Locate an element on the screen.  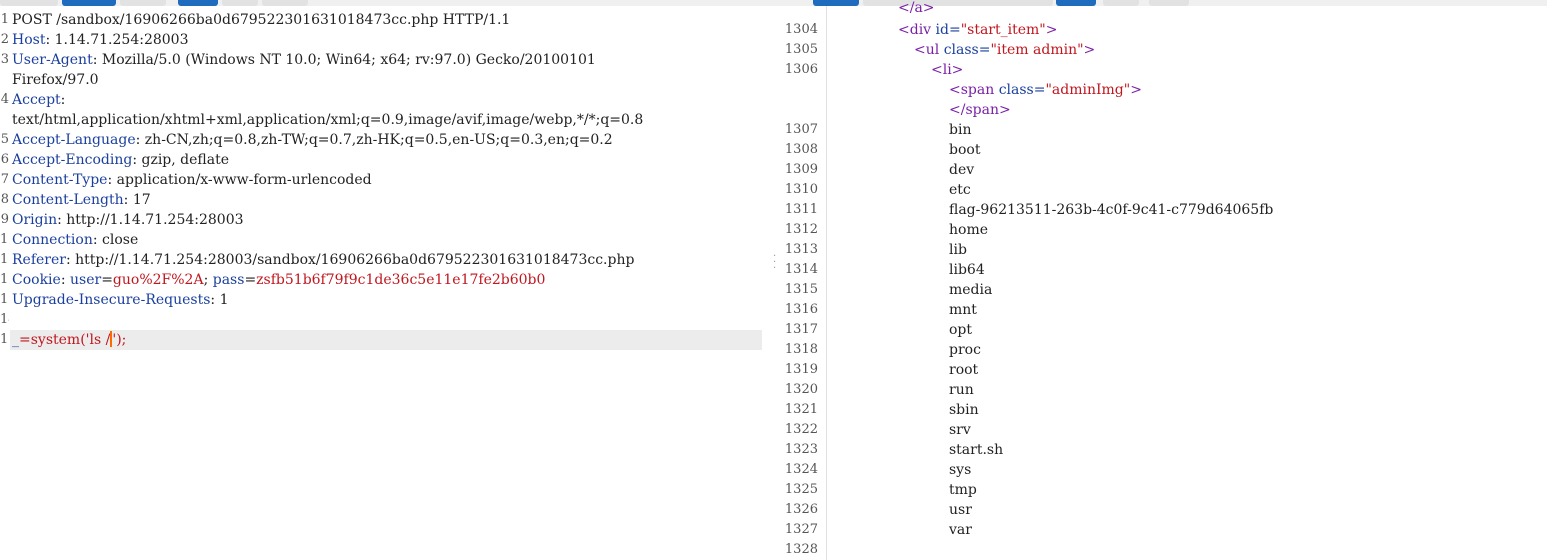
code-token: start.sh is located at coordinates (976, 450).